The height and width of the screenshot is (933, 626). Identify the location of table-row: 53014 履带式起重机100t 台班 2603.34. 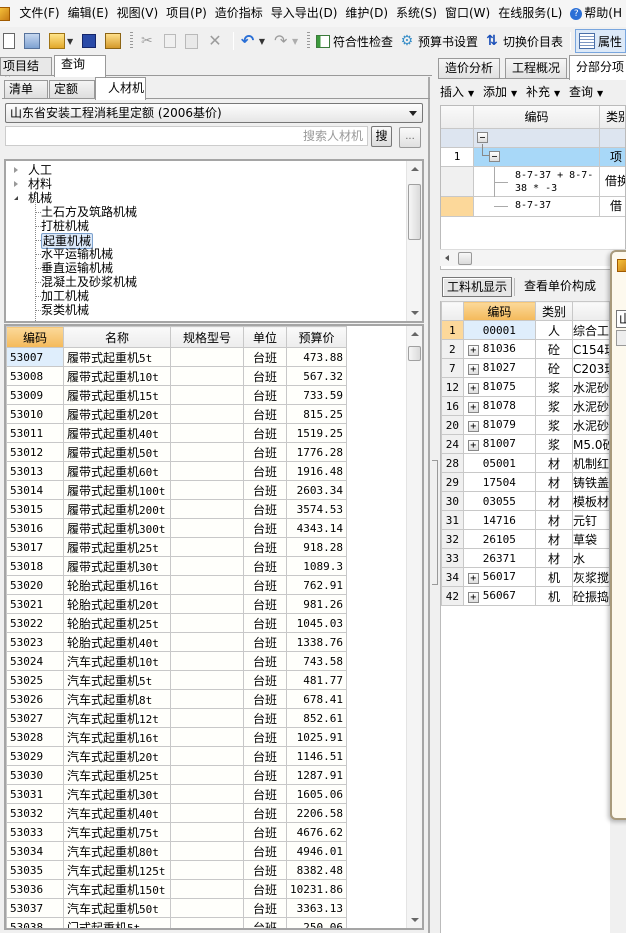
(176, 490).